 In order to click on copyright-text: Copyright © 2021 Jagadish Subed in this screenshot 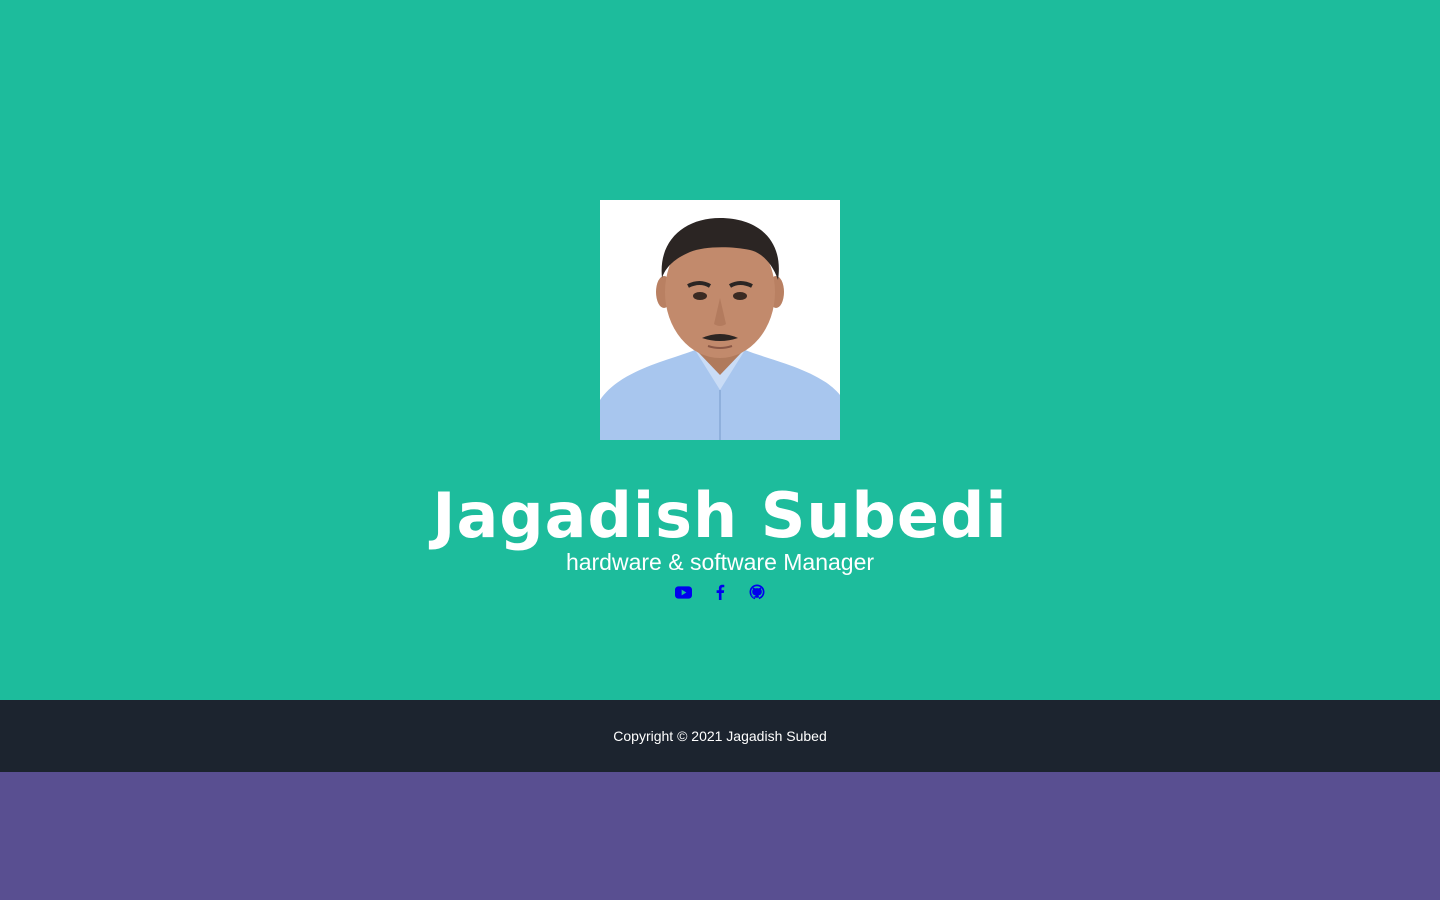, I will do `click(720, 736)`.